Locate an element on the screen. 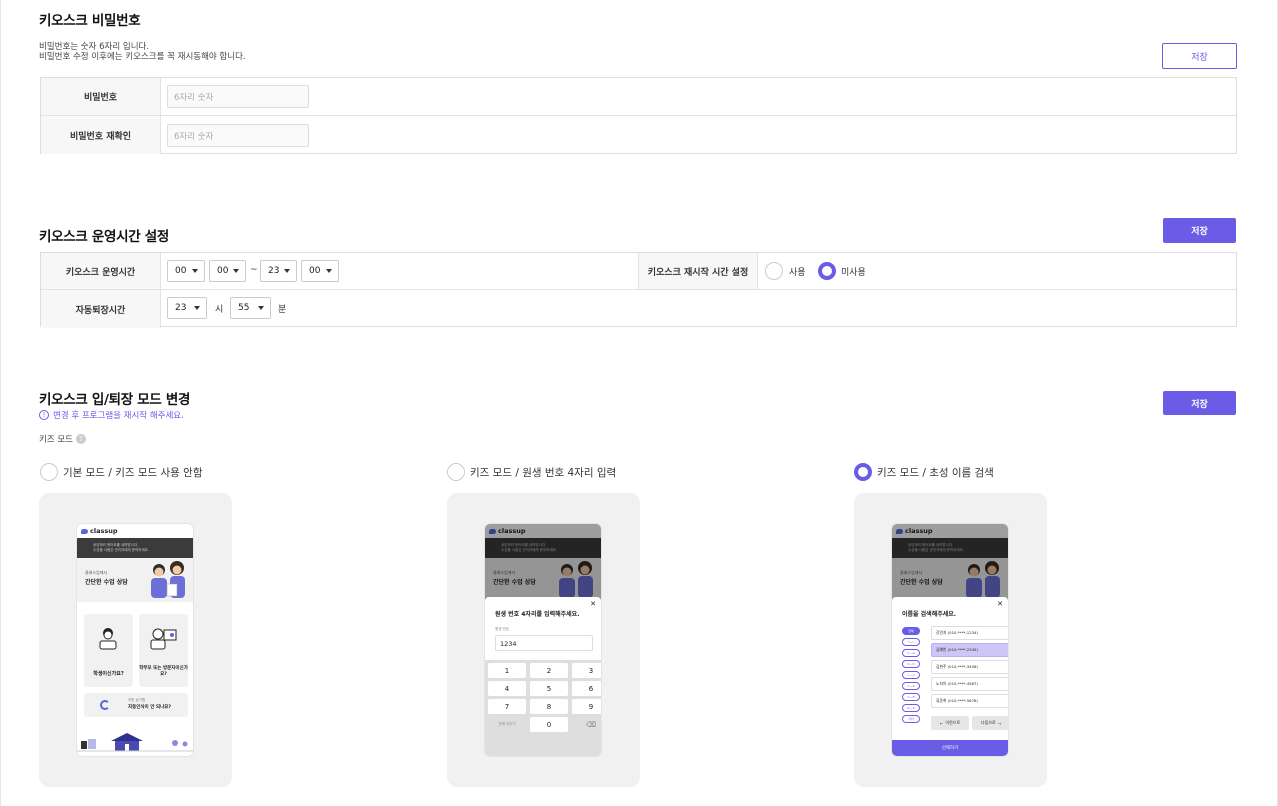 This screenshot has width=1278, height=806. hero: 클래스업에서 간단한 수업 상담 is located at coordinates (135, 580).